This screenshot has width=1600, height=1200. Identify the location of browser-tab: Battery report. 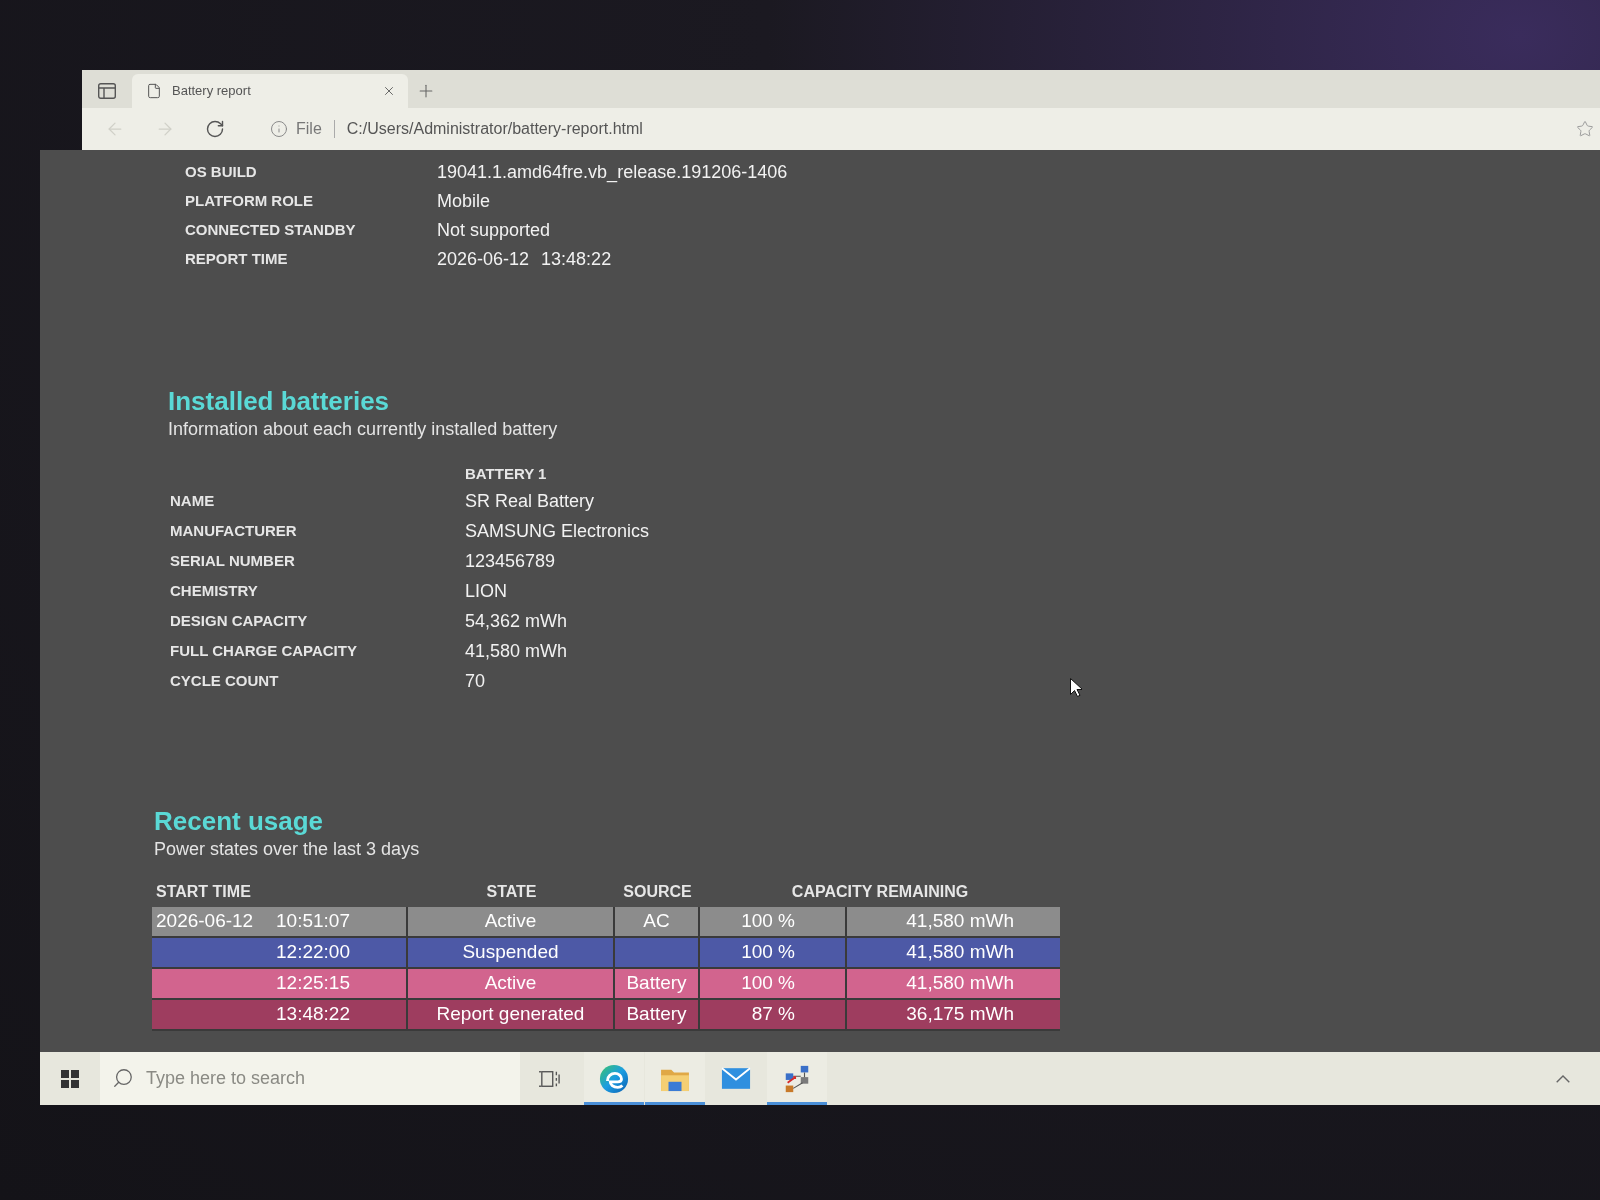
(270, 91).